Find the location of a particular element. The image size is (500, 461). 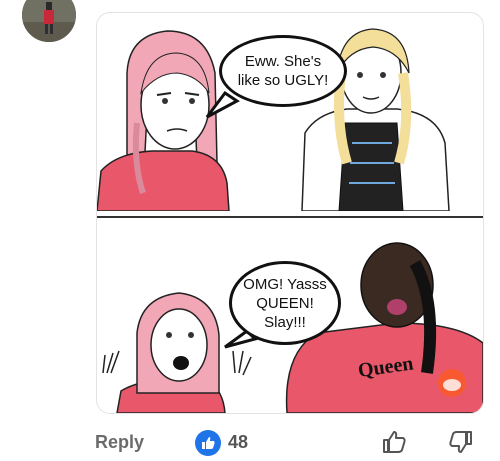

speech-bubble-bottom: OMG! Yasss QUEEN! Slay!!! is located at coordinates (285, 303).